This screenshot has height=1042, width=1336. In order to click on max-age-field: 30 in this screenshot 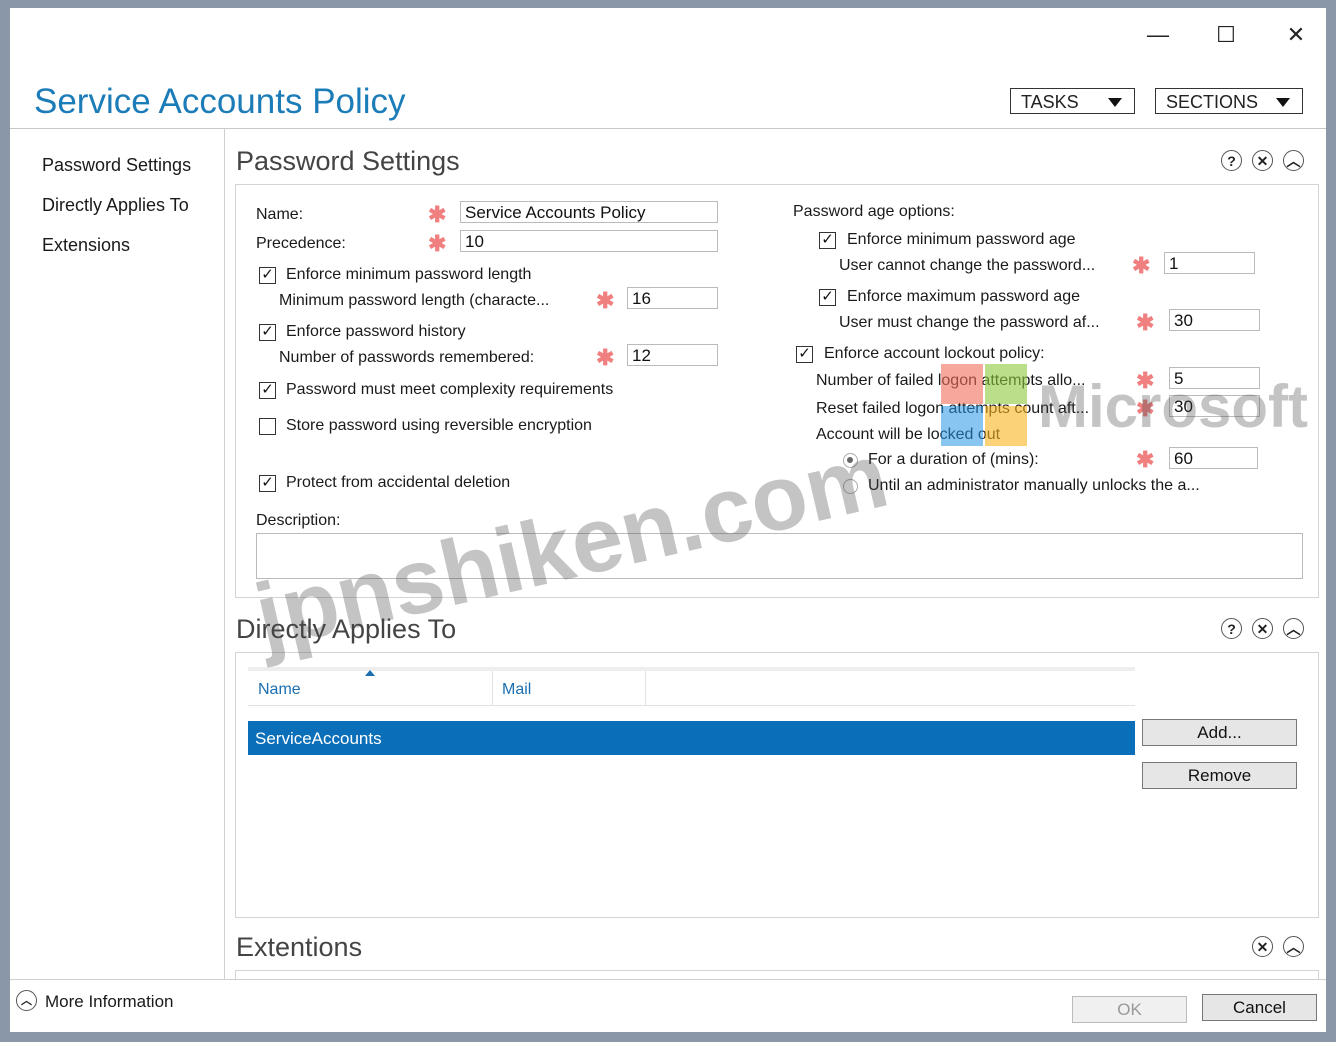, I will do `click(1214, 320)`.